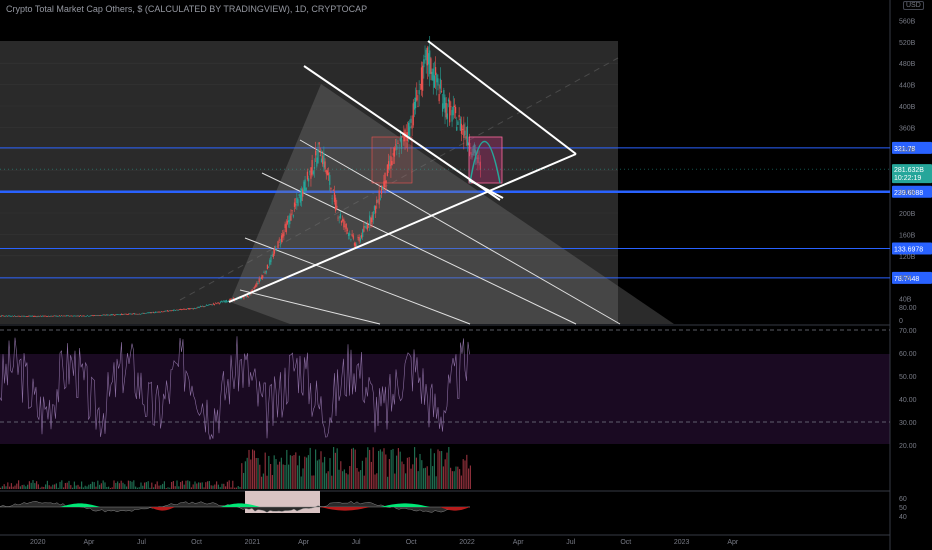 The width and height of the screenshot is (932, 550). I want to click on range-box, so click(392, 160).